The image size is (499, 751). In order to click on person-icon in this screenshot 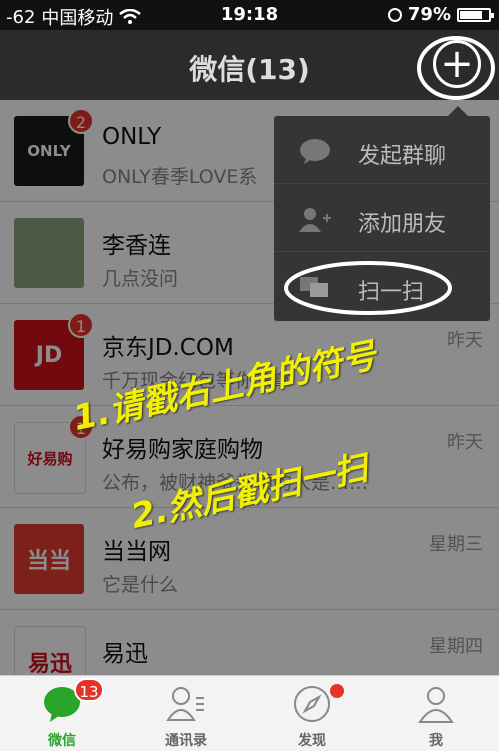, I will do `click(436, 705)`.